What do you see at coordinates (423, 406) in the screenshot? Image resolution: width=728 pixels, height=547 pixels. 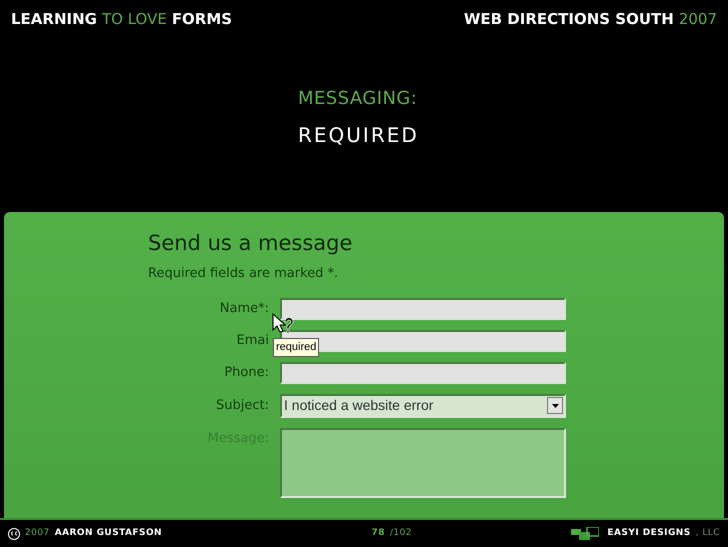 I see `subject-select: I noticed a website error` at bounding box center [423, 406].